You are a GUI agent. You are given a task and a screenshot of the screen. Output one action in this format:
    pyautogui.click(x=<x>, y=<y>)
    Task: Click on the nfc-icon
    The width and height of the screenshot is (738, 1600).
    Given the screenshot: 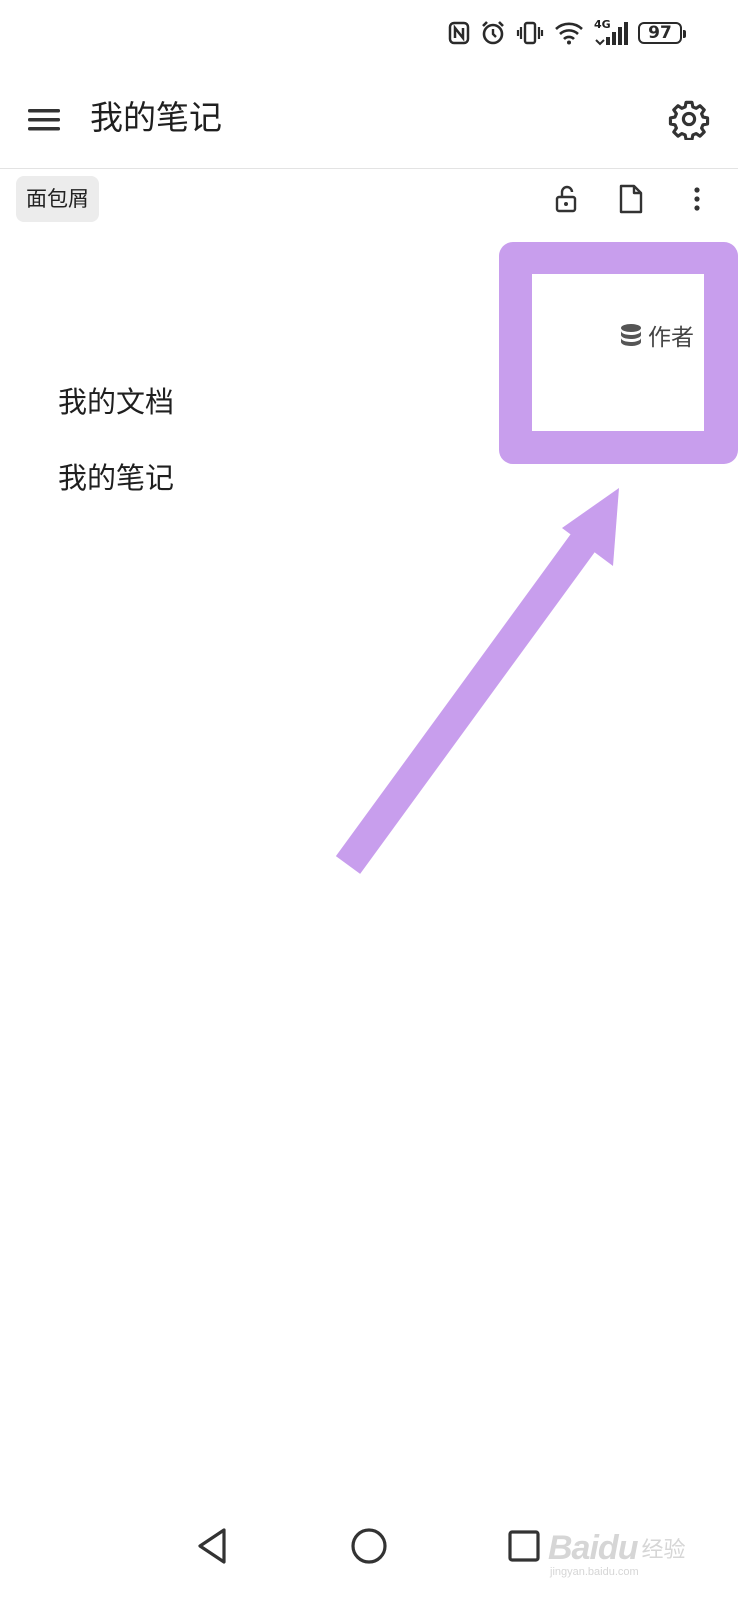 What is the action you would take?
    pyautogui.click(x=459, y=33)
    